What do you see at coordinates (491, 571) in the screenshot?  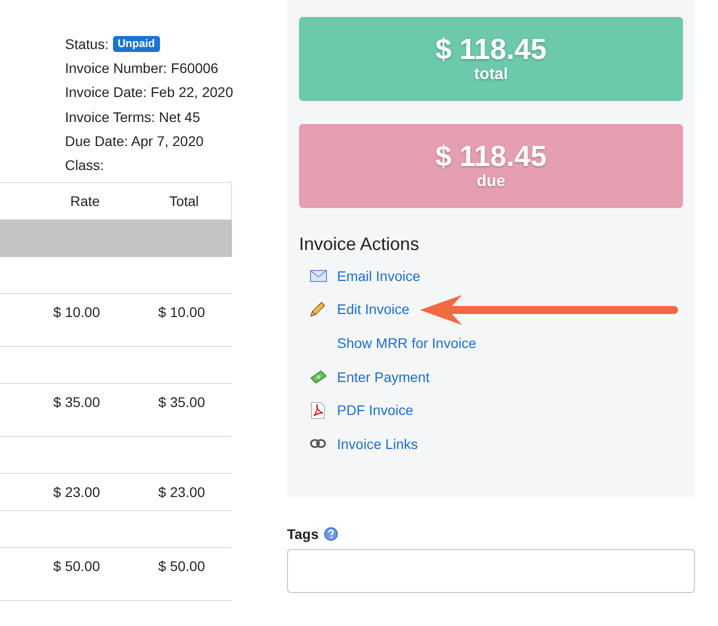 I see `tags-field` at bounding box center [491, 571].